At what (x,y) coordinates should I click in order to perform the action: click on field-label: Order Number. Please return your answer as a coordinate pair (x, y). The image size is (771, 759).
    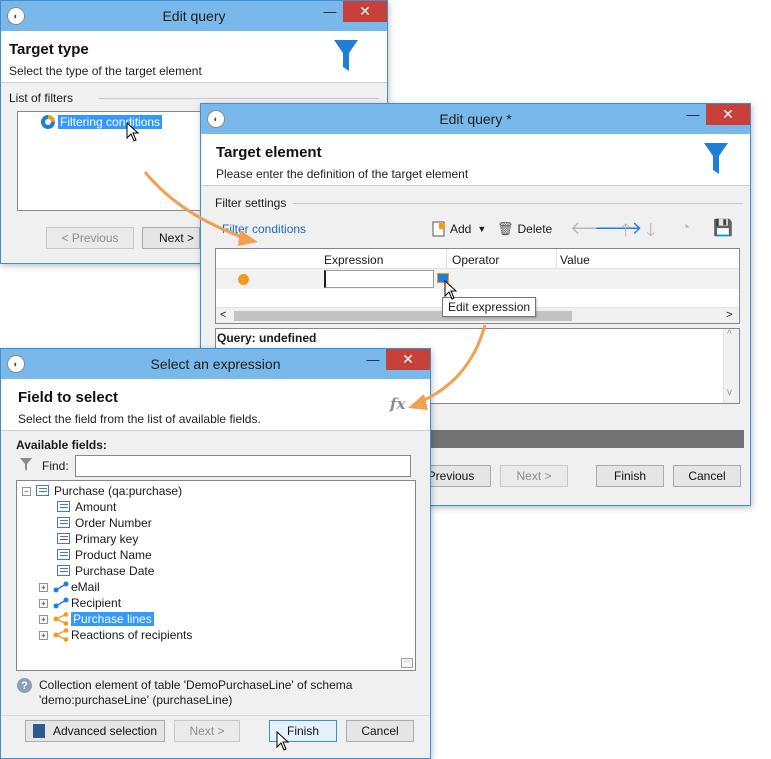
    Looking at the image, I should click on (113, 523).